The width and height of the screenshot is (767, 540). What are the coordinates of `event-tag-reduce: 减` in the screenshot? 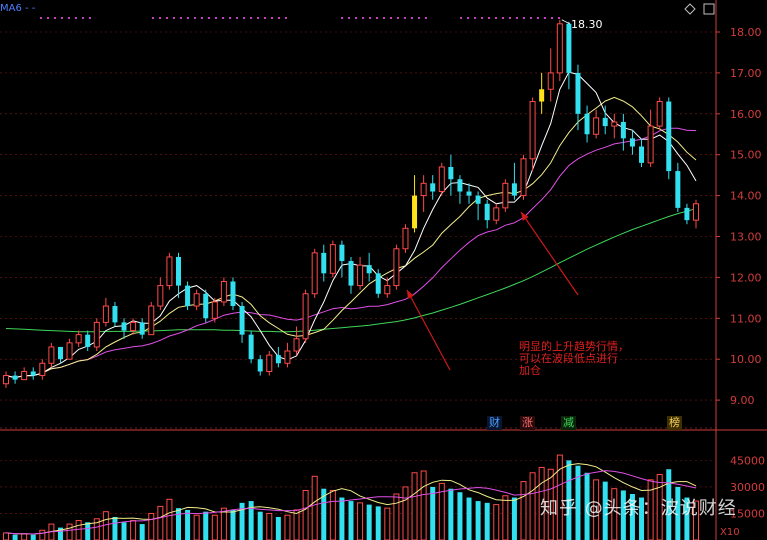 It's located at (568, 423).